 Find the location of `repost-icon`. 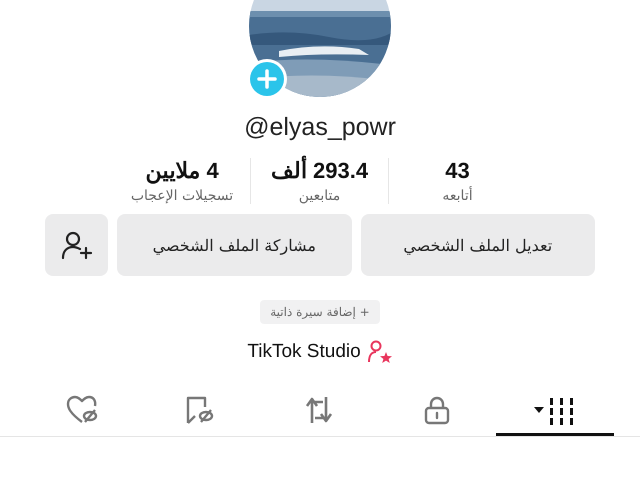

repost-icon is located at coordinates (319, 409).